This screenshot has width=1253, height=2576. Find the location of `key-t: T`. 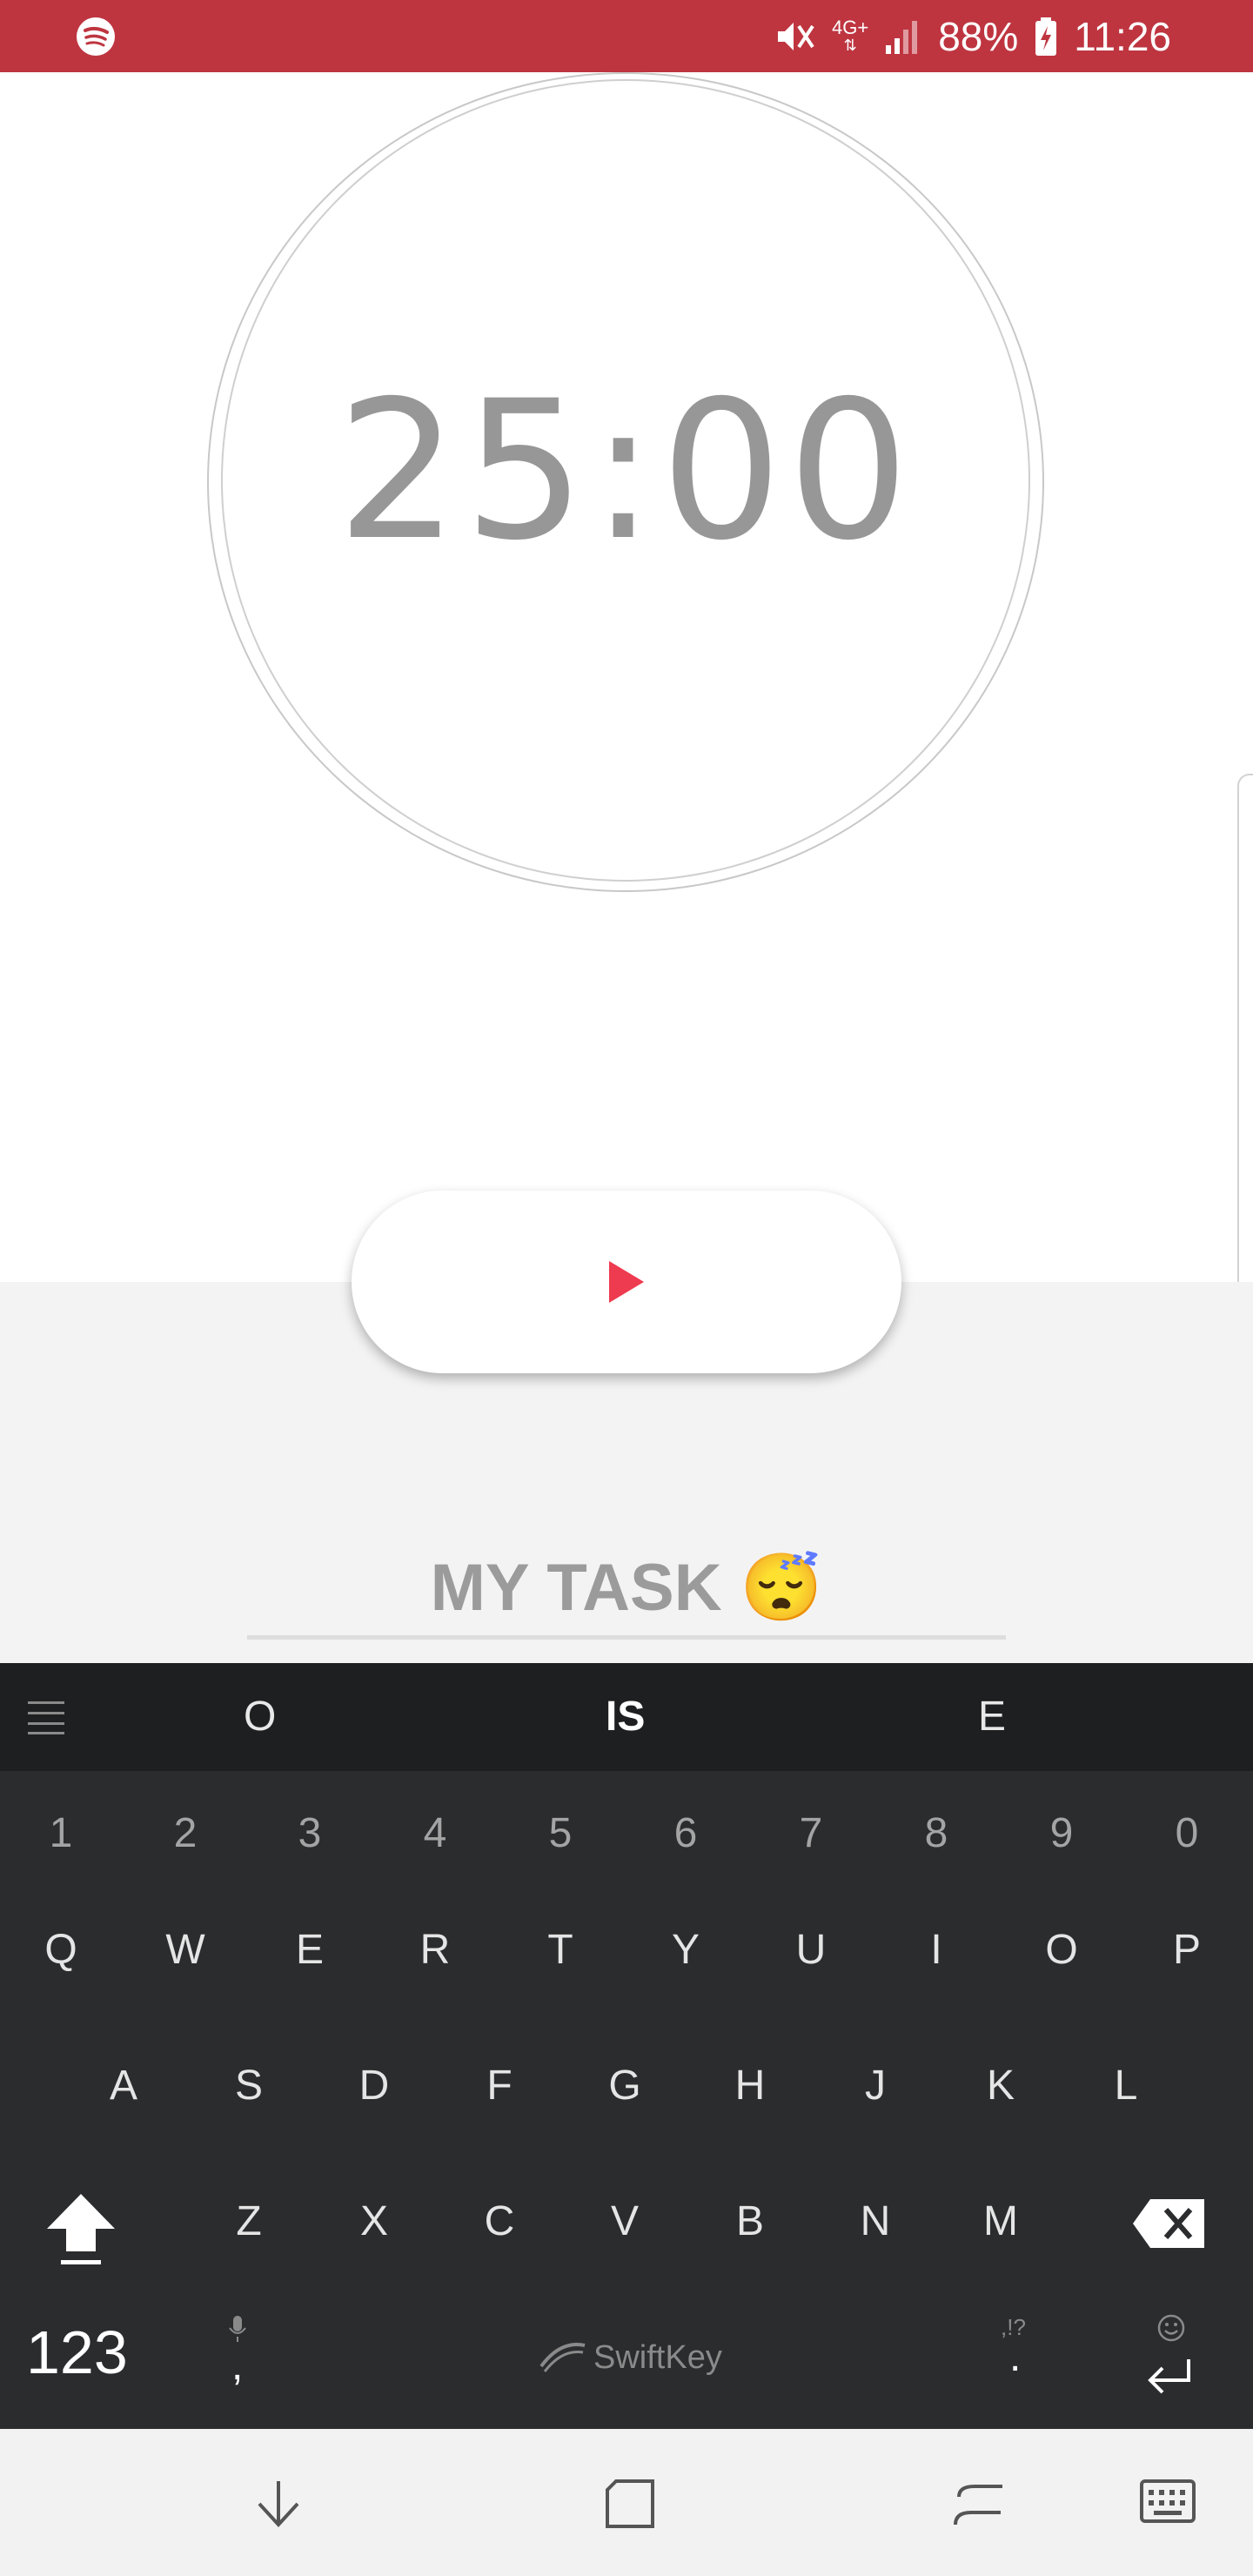

key-t: T is located at coordinates (560, 1950).